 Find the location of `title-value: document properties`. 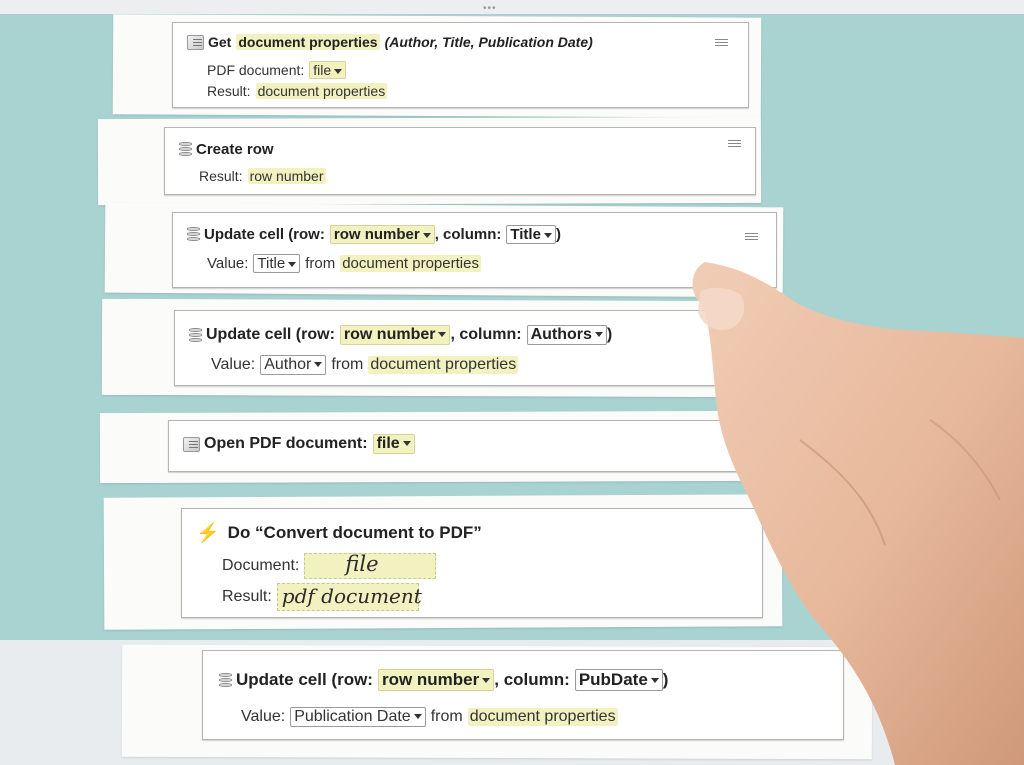

title-value: document properties is located at coordinates (308, 42).